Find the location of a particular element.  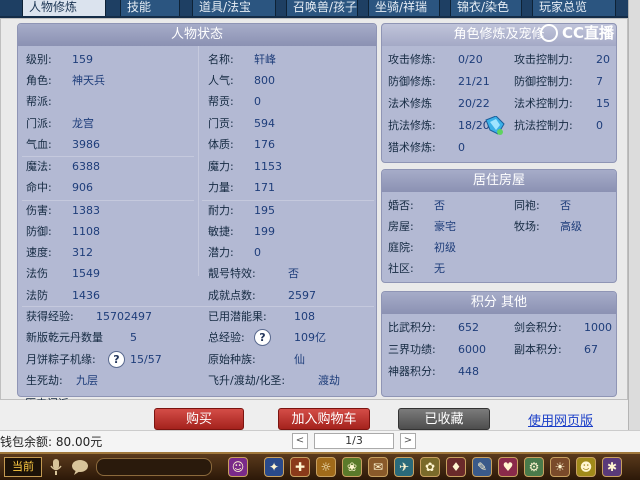

housing-value: 无 is located at coordinates (439, 268).